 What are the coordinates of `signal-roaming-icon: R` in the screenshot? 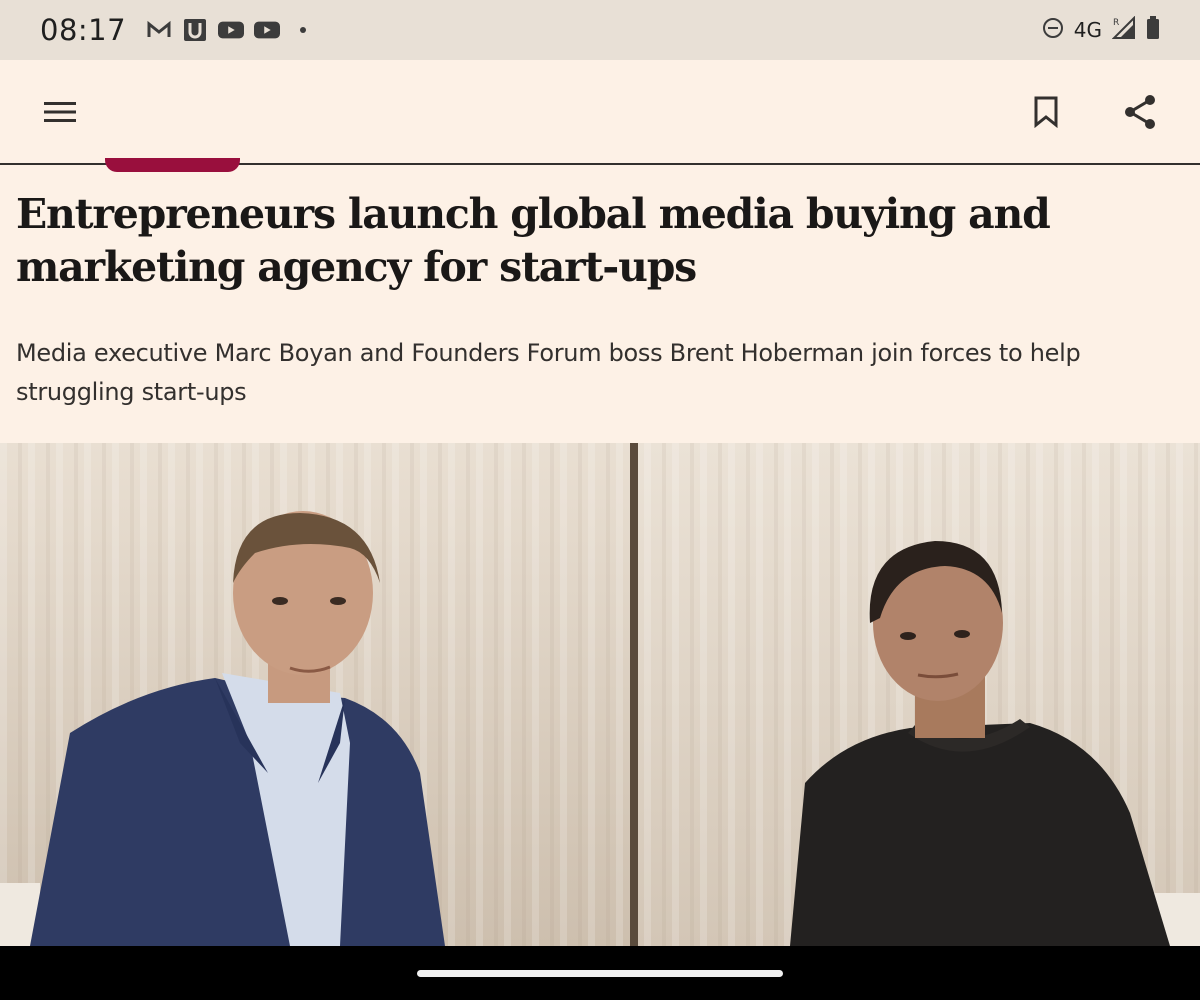 It's located at (1123, 30).